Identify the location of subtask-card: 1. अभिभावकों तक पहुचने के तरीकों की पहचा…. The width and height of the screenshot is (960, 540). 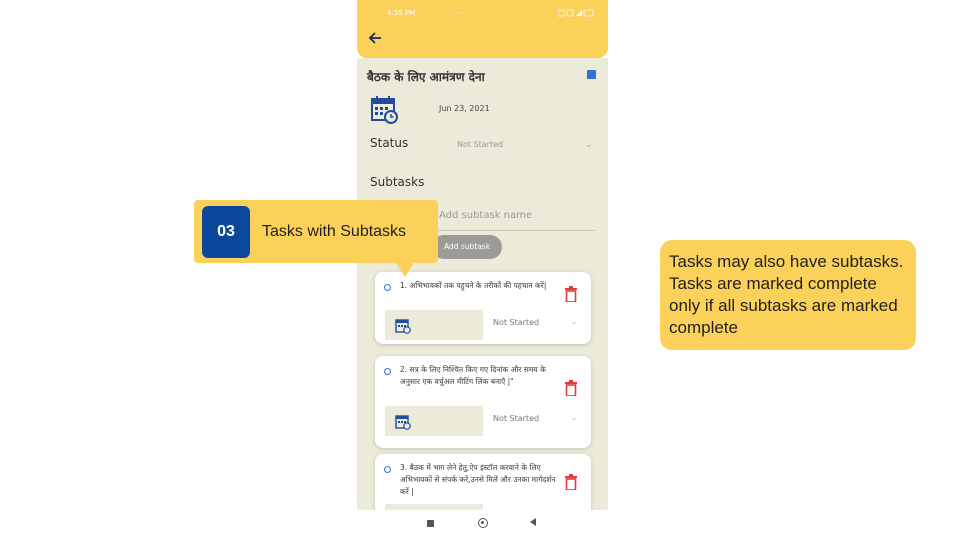
(483, 308).